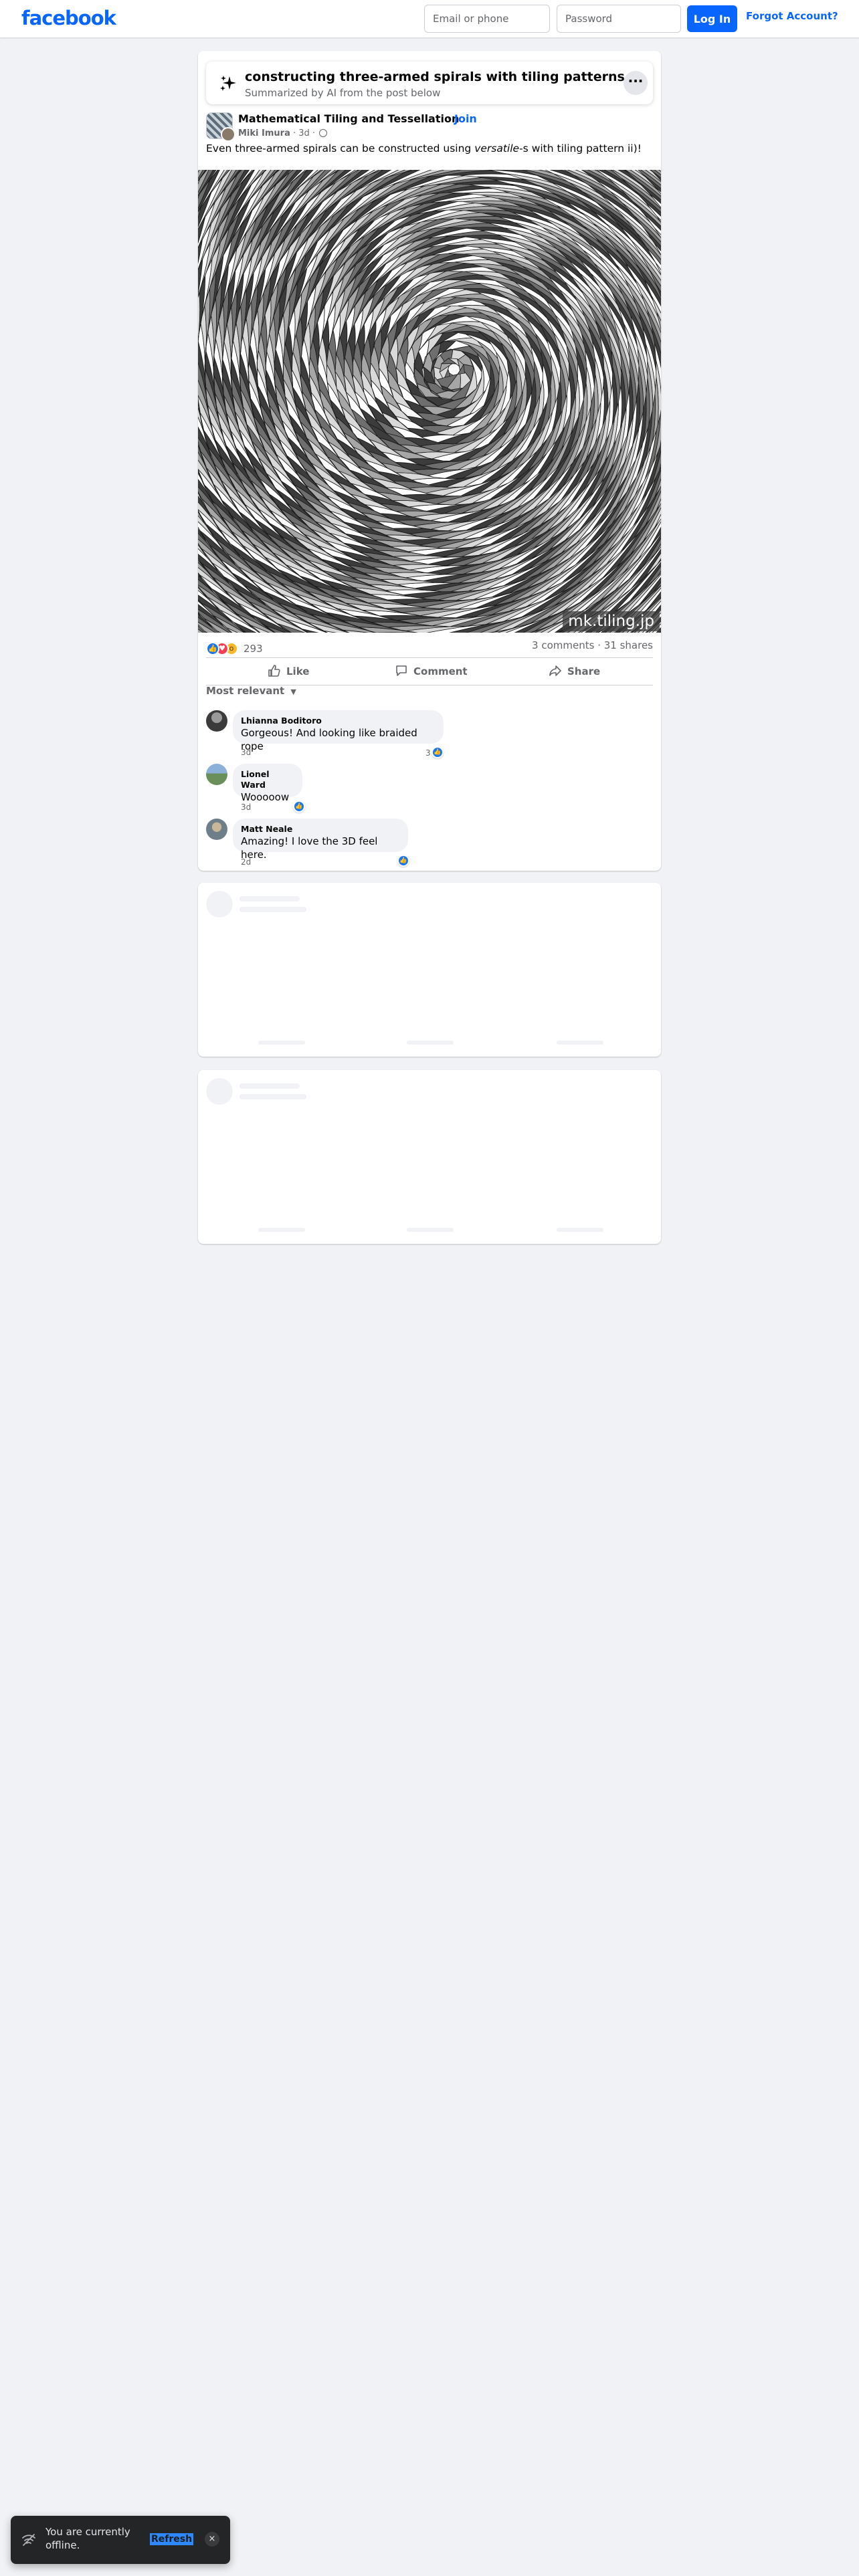  I want to click on post-meta: Miki Imura · 3d ·, so click(283, 133).